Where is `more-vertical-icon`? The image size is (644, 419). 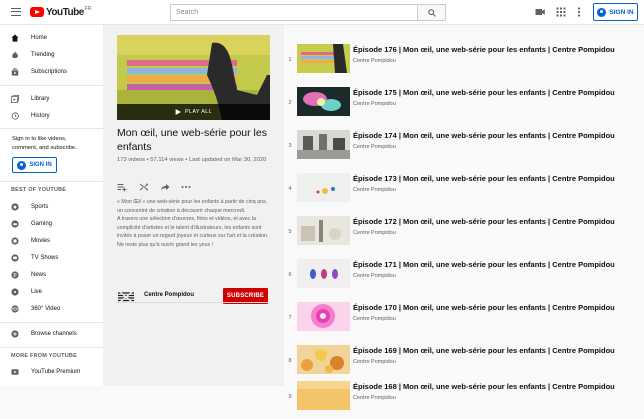
more-vertical-icon is located at coordinates (579, 12).